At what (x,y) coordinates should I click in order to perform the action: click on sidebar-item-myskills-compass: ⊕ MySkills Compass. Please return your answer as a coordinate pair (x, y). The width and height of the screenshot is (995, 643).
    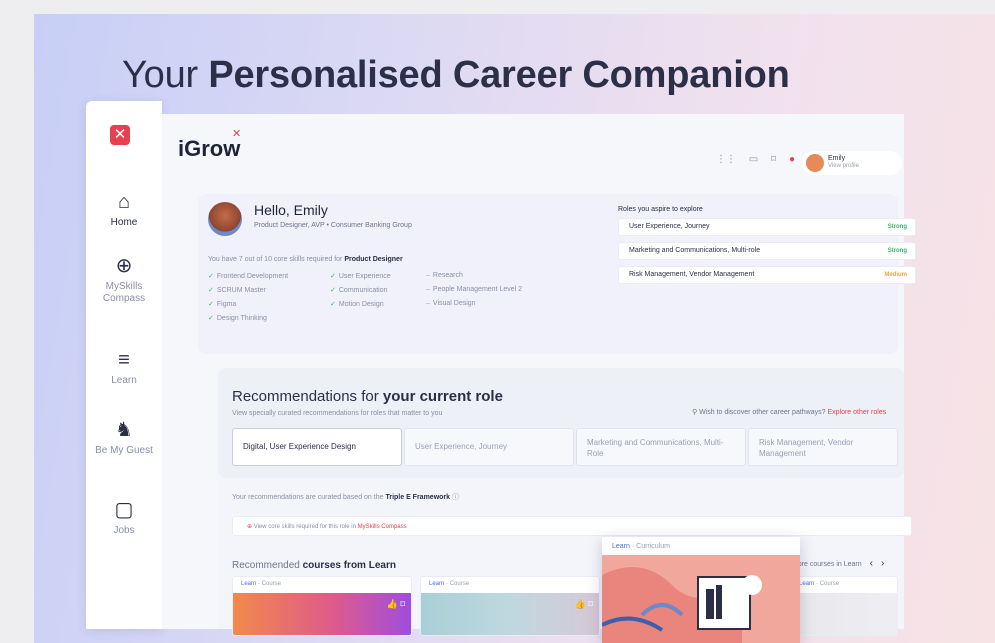
    Looking at the image, I should click on (124, 280).